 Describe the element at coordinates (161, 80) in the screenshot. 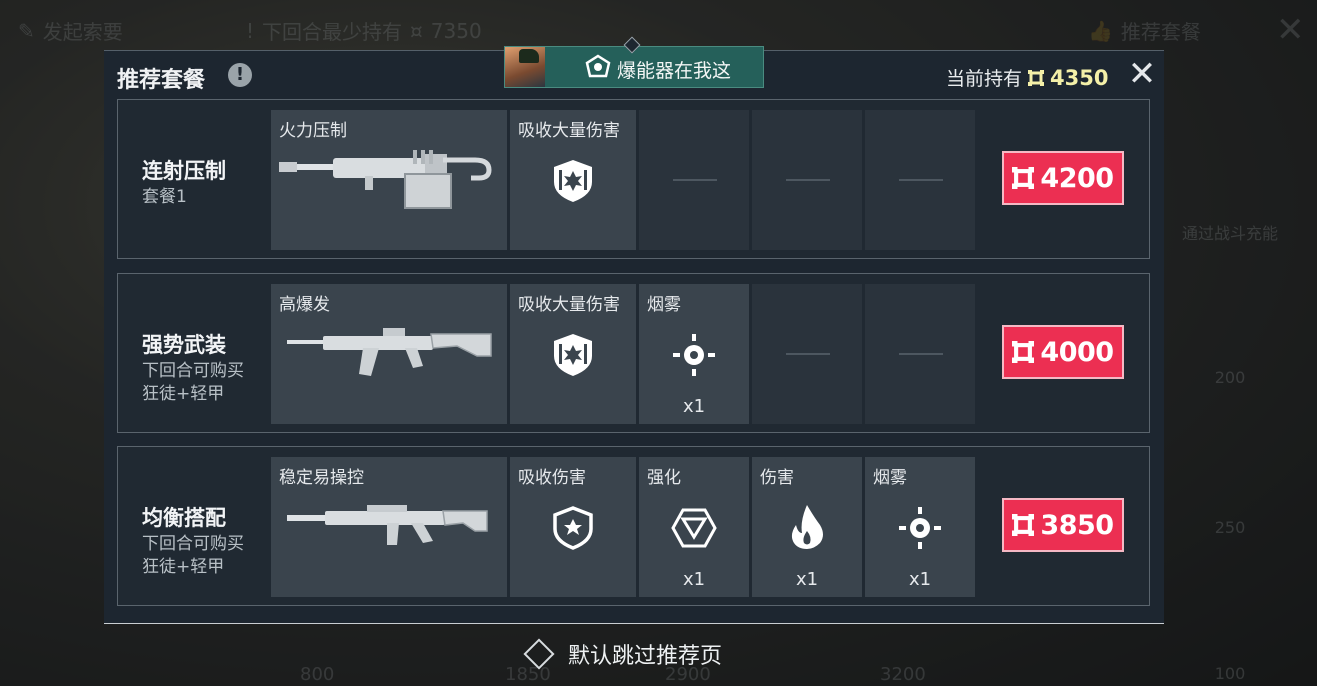

I see `modal-title: 推荐套餐` at that location.